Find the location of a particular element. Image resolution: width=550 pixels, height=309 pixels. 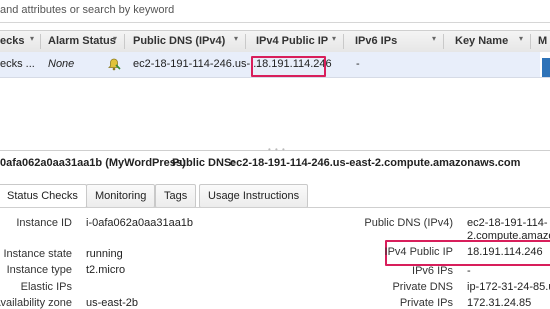

column-ipv6-ips: IPv6 IPs is located at coordinates (376, 41).